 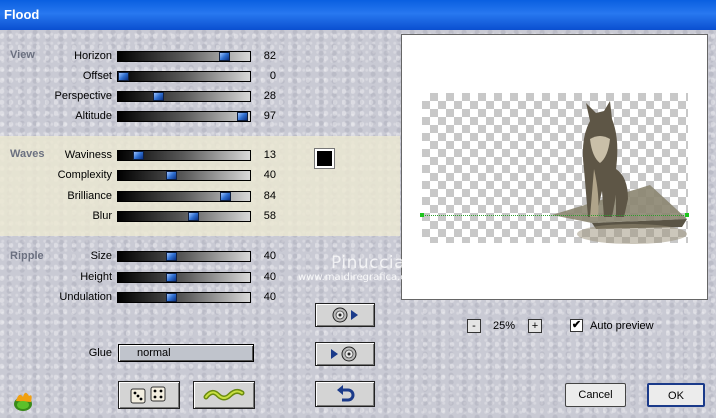 I want to click on complexity-slider-thumb, so click(x=171, y=175).